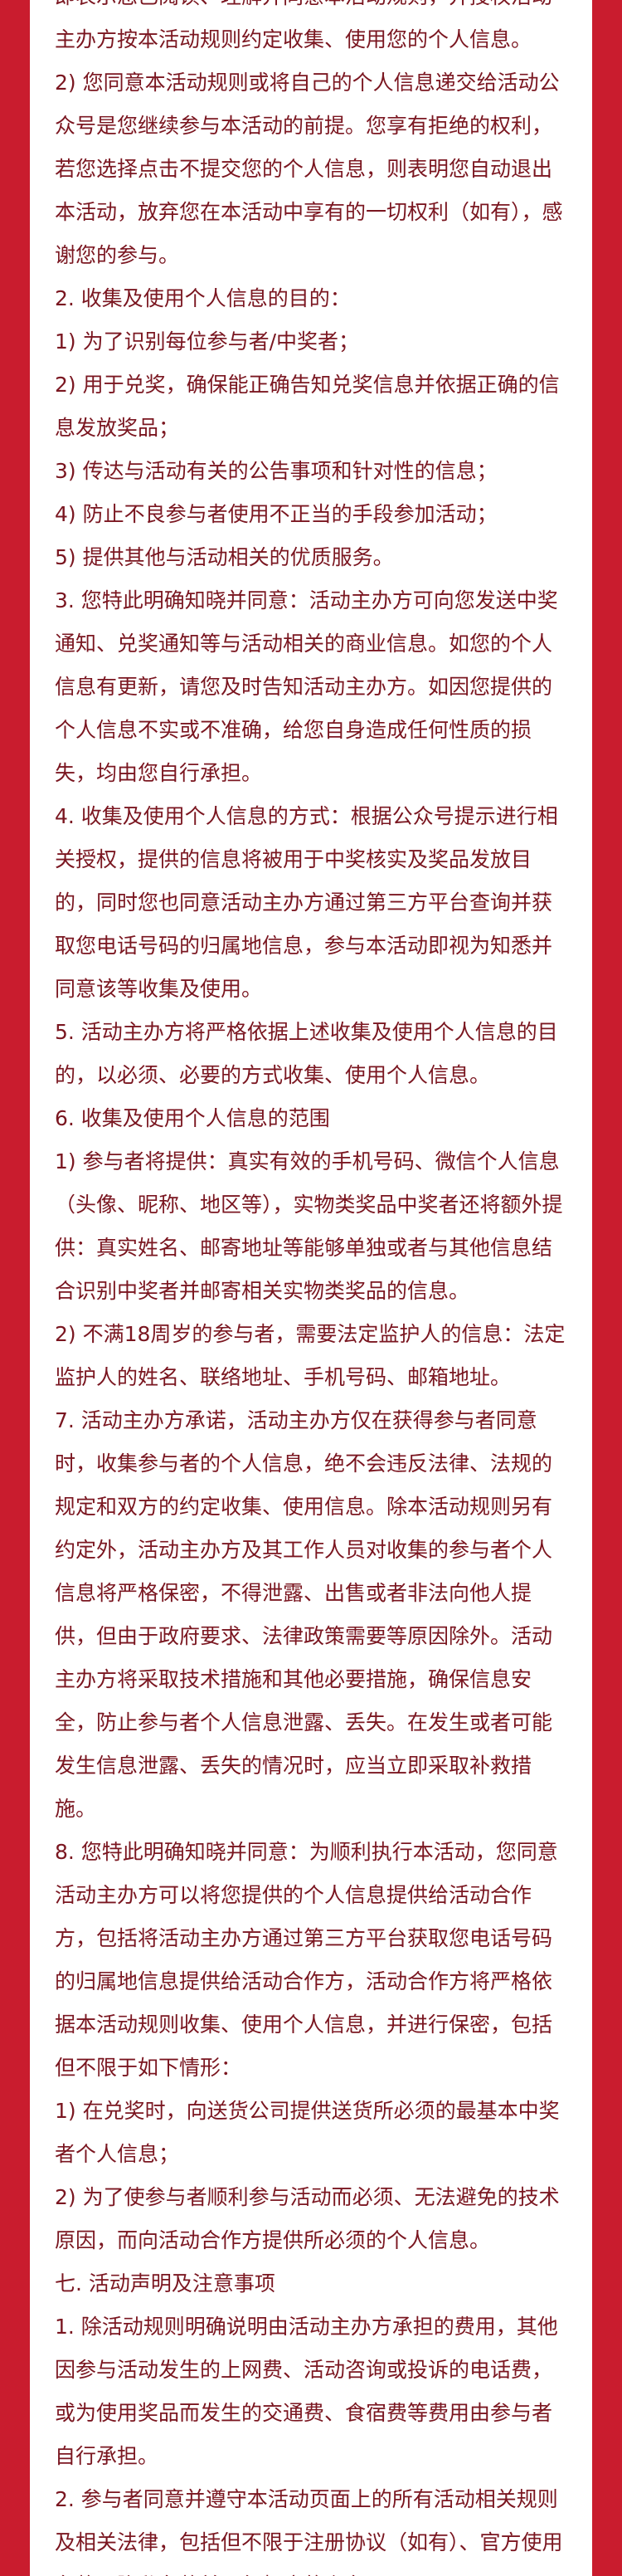 The image size is (622, 2576). I want to click on rules-list-item: 3) 传达与活动有关的公告事项和针对性的信息；, so click(276, 471).